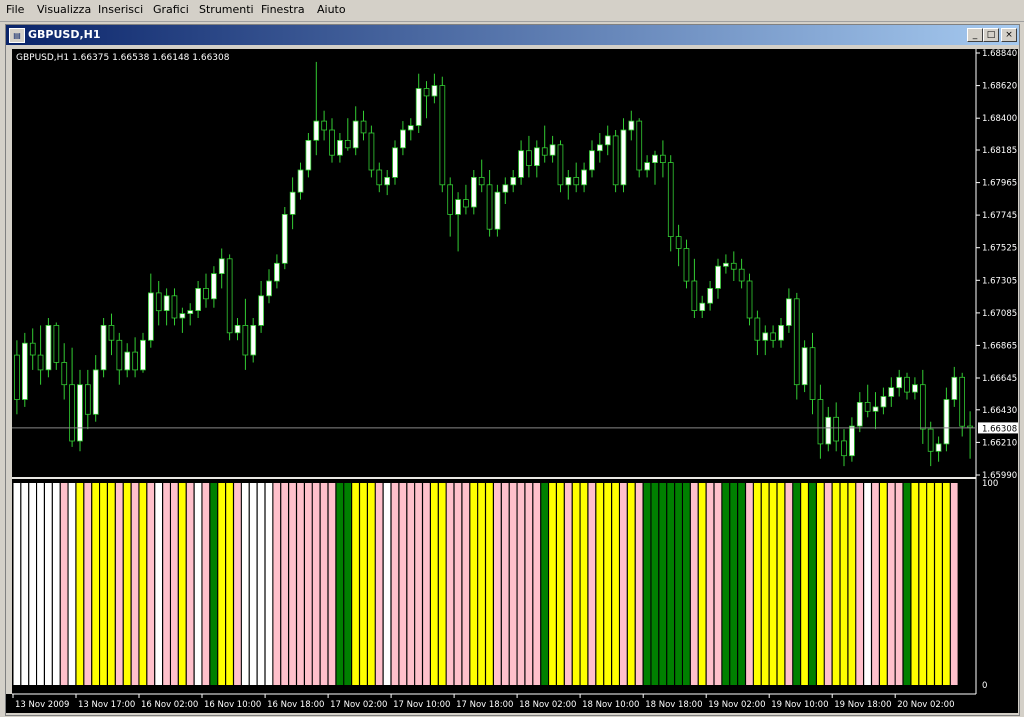 This screenshot has width=1024, height=717. What do you see at coordinates (484, 705) in the screenshot?
I see `time-tick-label: 17 Nov 18:00` at bounding box center [484, 705].